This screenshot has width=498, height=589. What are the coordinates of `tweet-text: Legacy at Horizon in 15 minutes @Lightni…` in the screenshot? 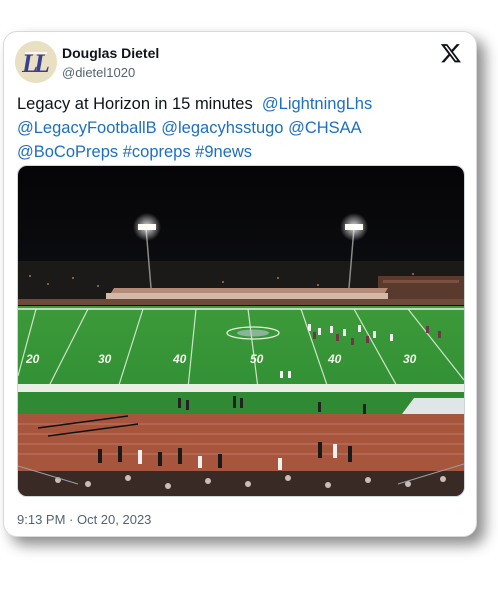 It's located at (242, 128).